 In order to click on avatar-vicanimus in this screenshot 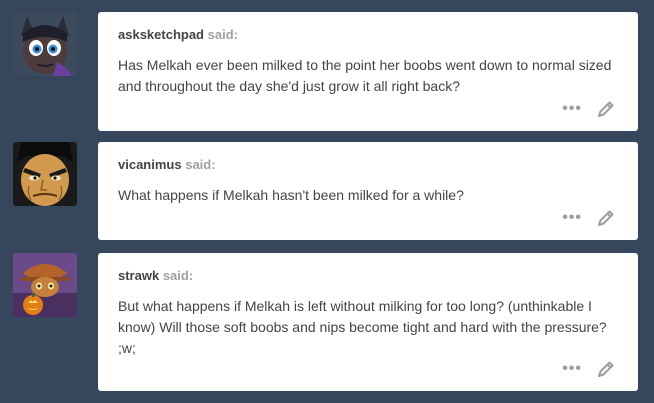, I will do `click(45, 174)`.